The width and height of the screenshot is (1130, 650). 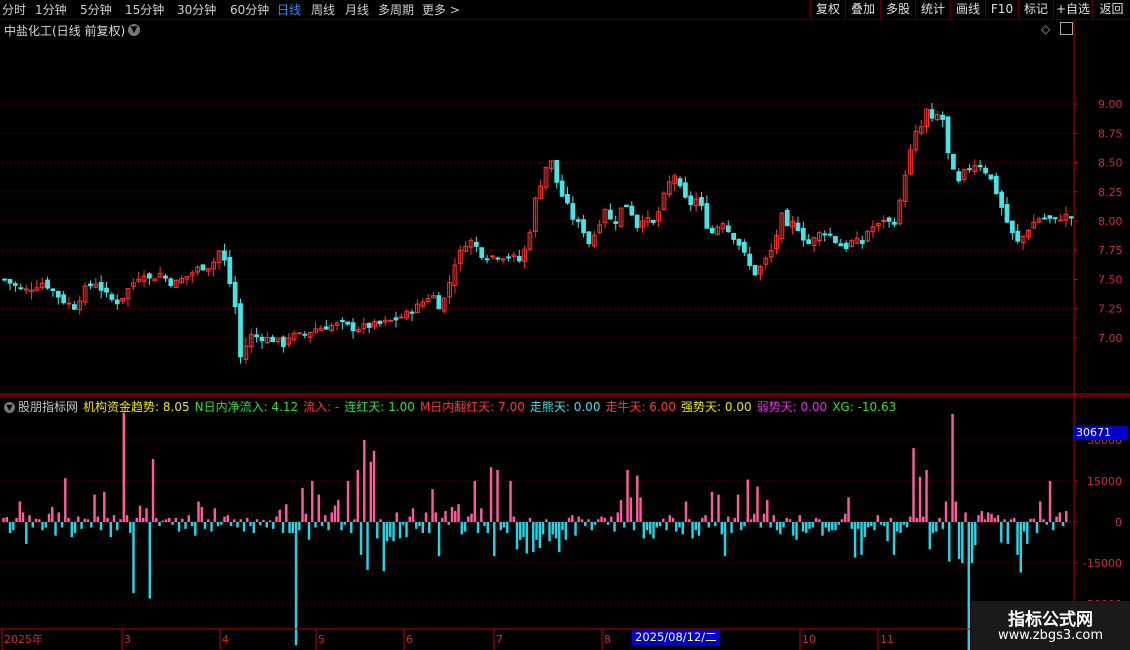 I want to click on price-tick-label: 8.50, so click(x=1110, y=163).